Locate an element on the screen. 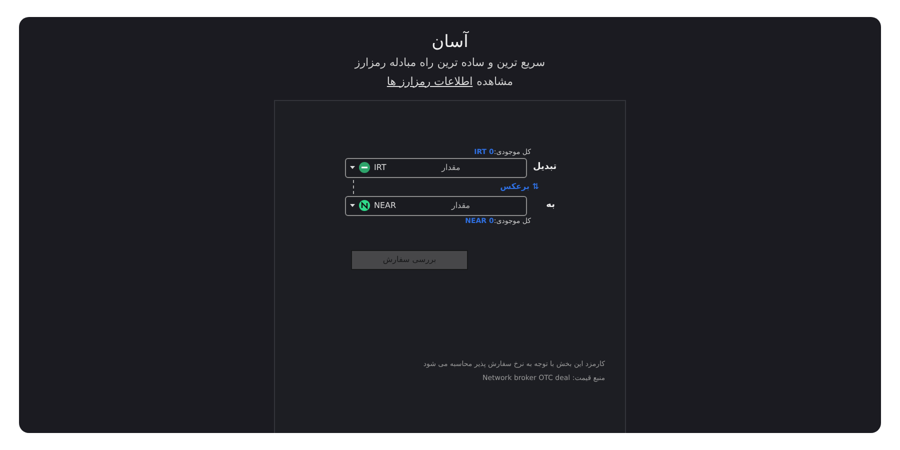  currency-label: NEAR is located at coordinates (385, 206).